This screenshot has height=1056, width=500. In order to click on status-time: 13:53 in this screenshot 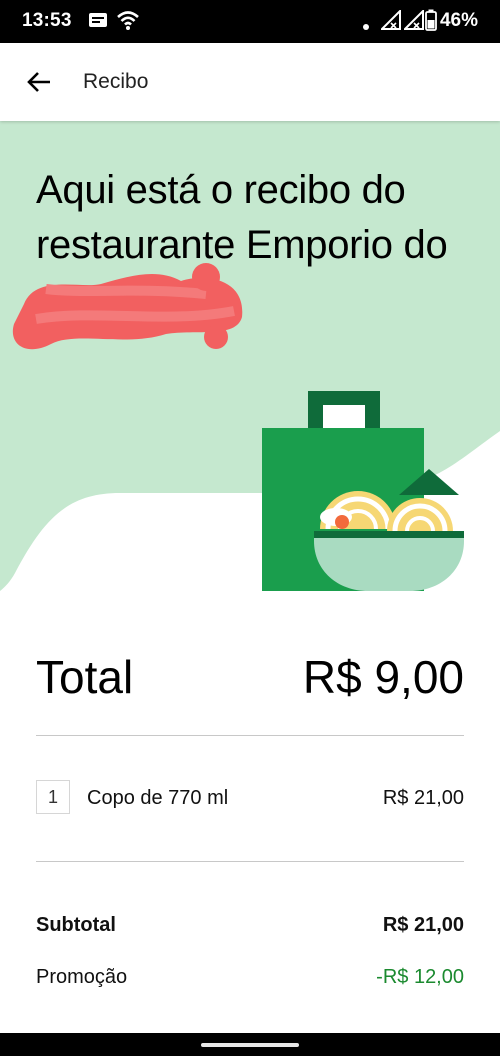, I will do `click(47, 20)`.